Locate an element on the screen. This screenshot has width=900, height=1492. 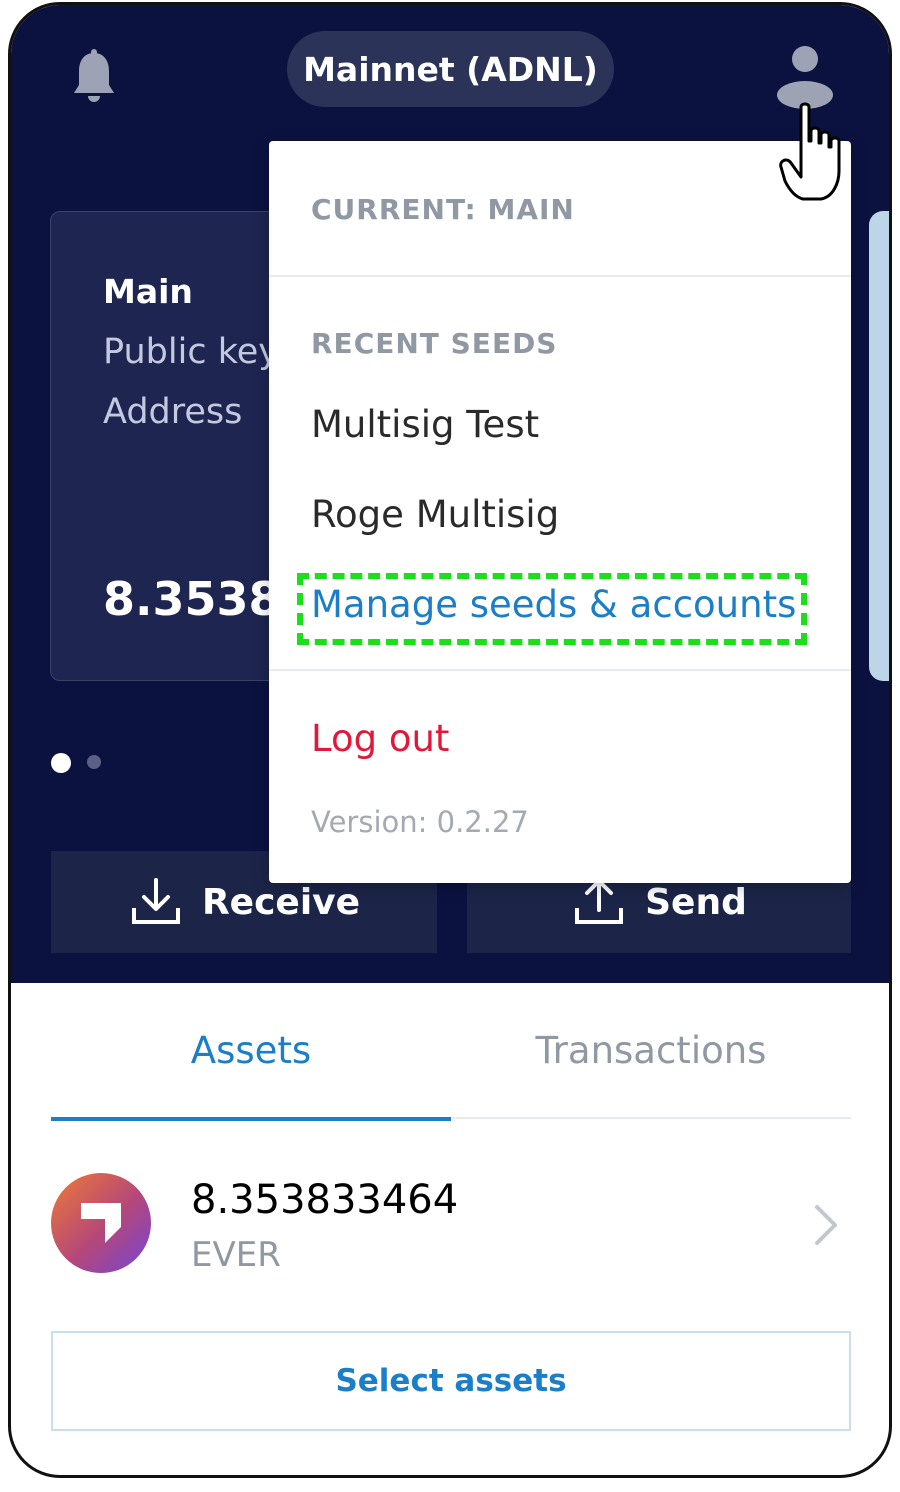
download-icon is located at coordinates (155, 901).